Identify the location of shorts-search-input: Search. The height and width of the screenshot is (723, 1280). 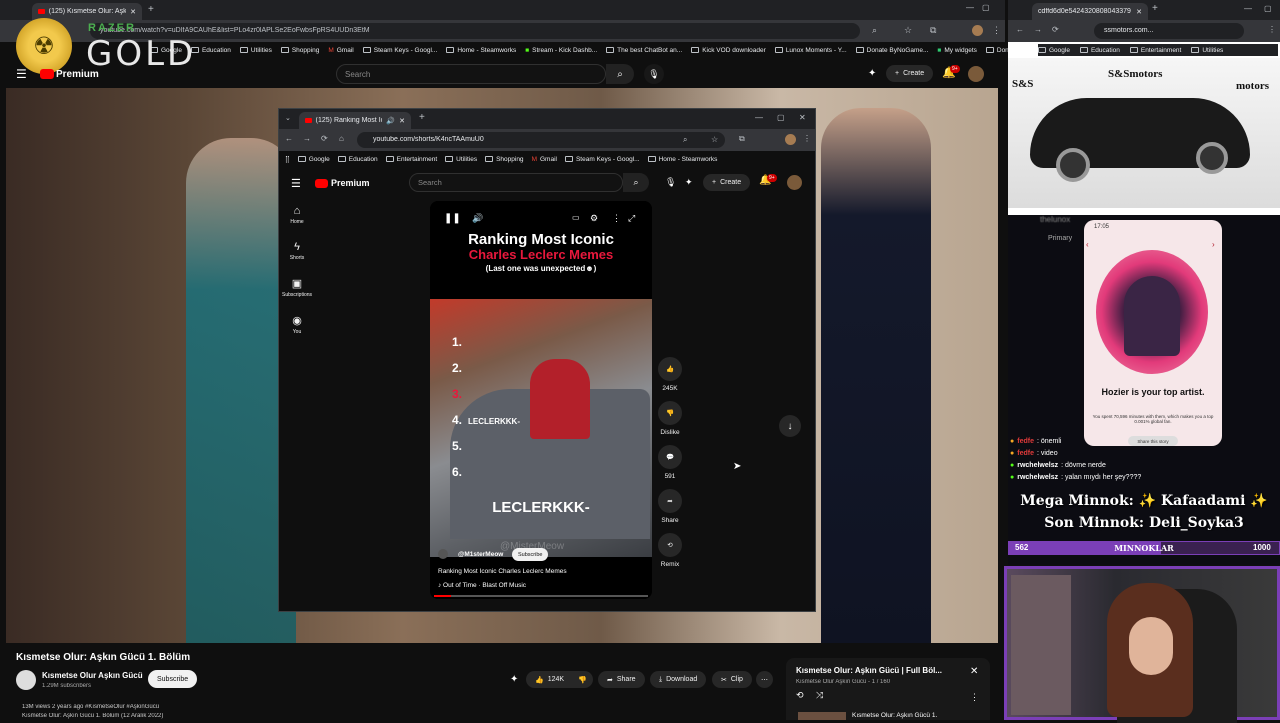
(516, 182).